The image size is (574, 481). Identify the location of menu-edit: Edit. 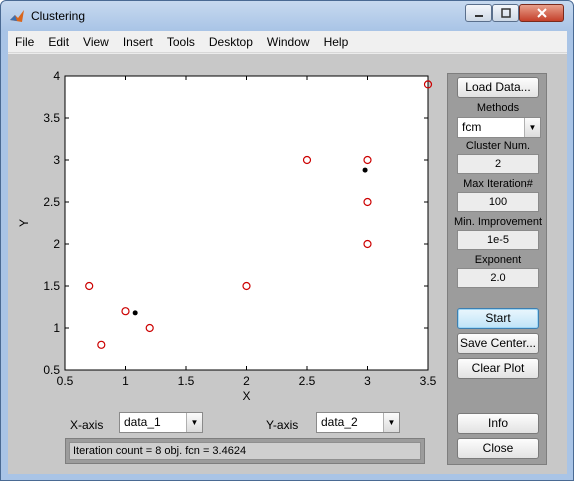
(58, 42).